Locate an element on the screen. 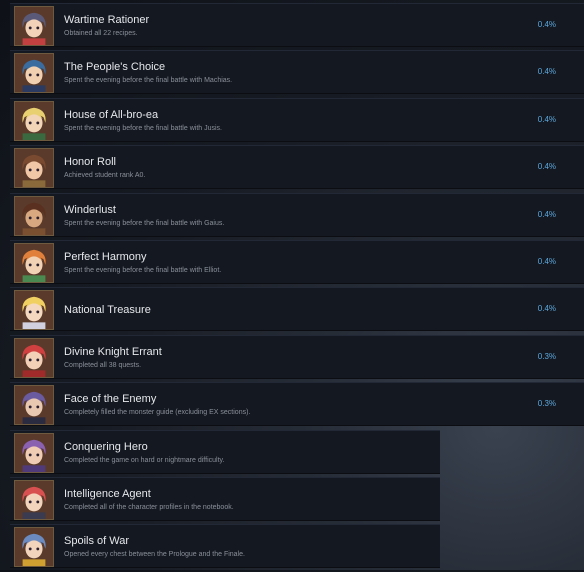  achievement-row: National Treasure 0.4% is located at coordinates (297, 309).